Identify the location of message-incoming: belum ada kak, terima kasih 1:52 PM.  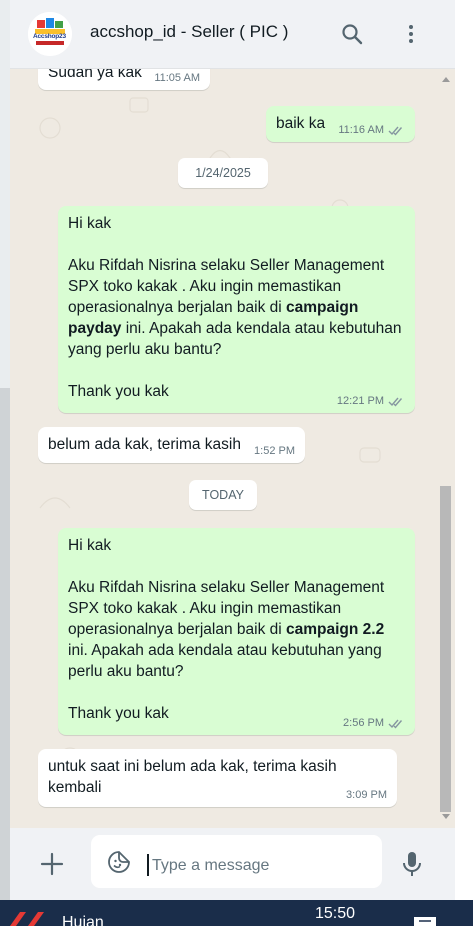
(171, 445).